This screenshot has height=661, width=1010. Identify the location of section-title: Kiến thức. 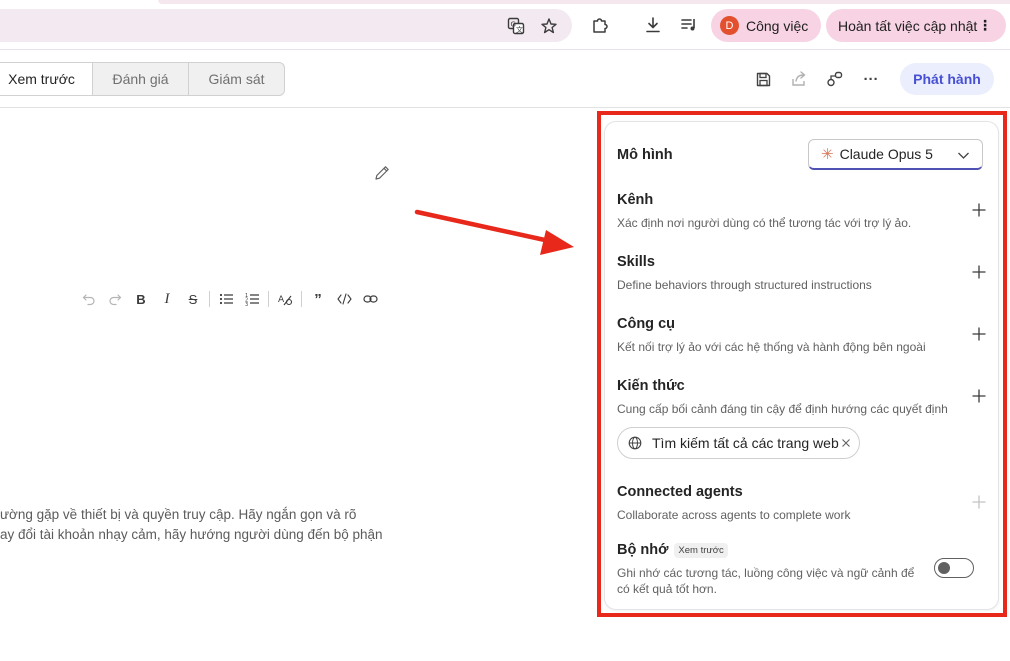
(651, 386).